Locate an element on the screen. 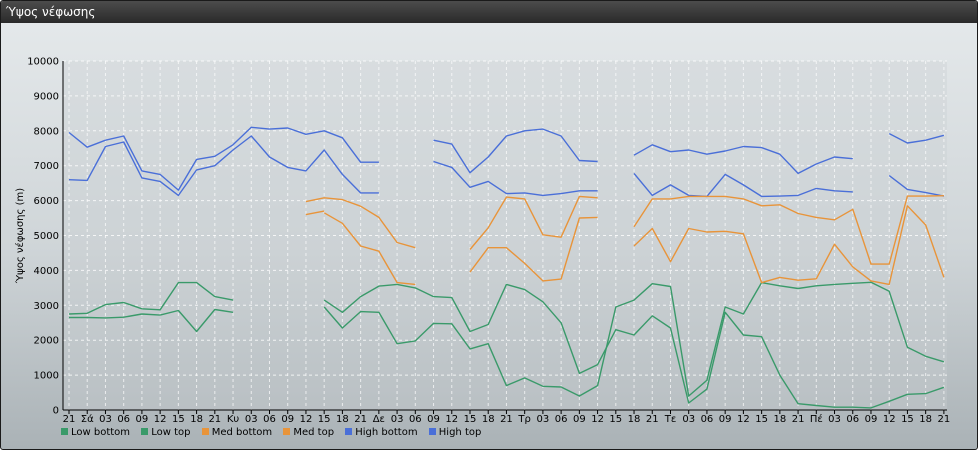  y-tick-label: 1000 is located at coordinates (46, 376).